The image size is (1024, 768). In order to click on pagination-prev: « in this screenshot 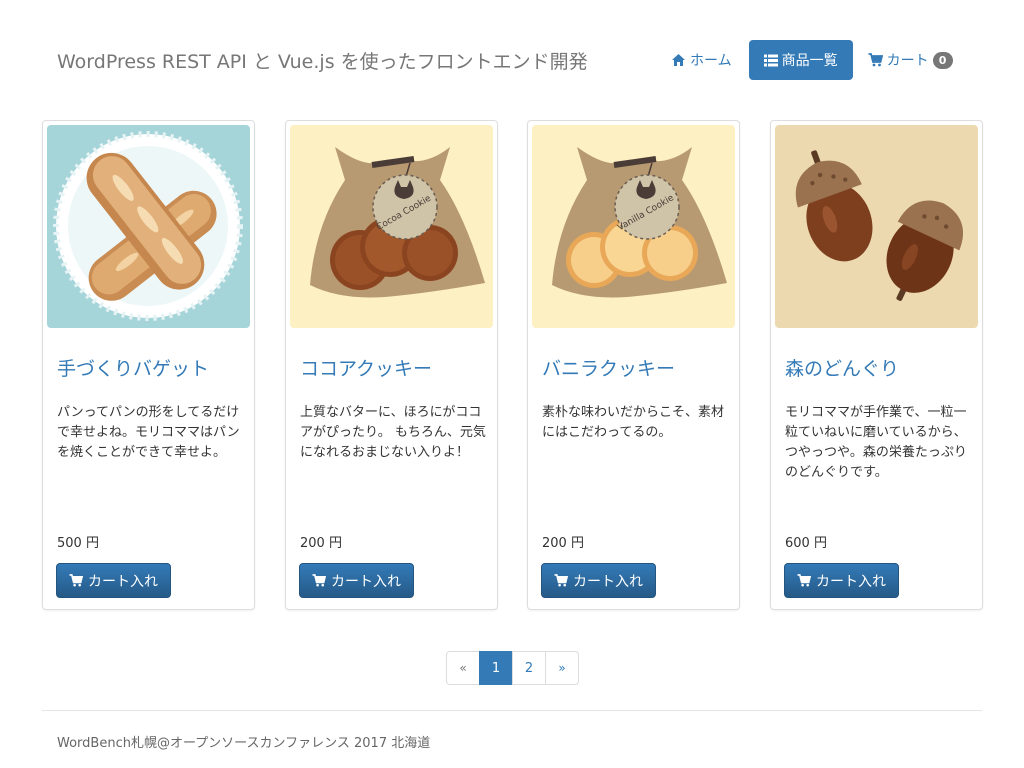, I will do `click(463, 668)`.